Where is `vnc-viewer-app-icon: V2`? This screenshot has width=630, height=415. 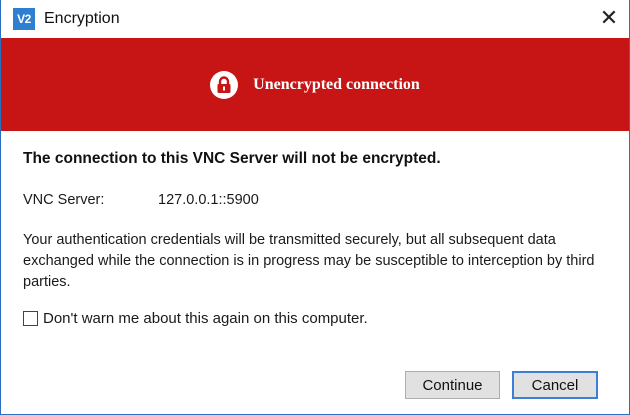 vnc-viewer-app-icon: V2 is located at coordinates (24, 19).